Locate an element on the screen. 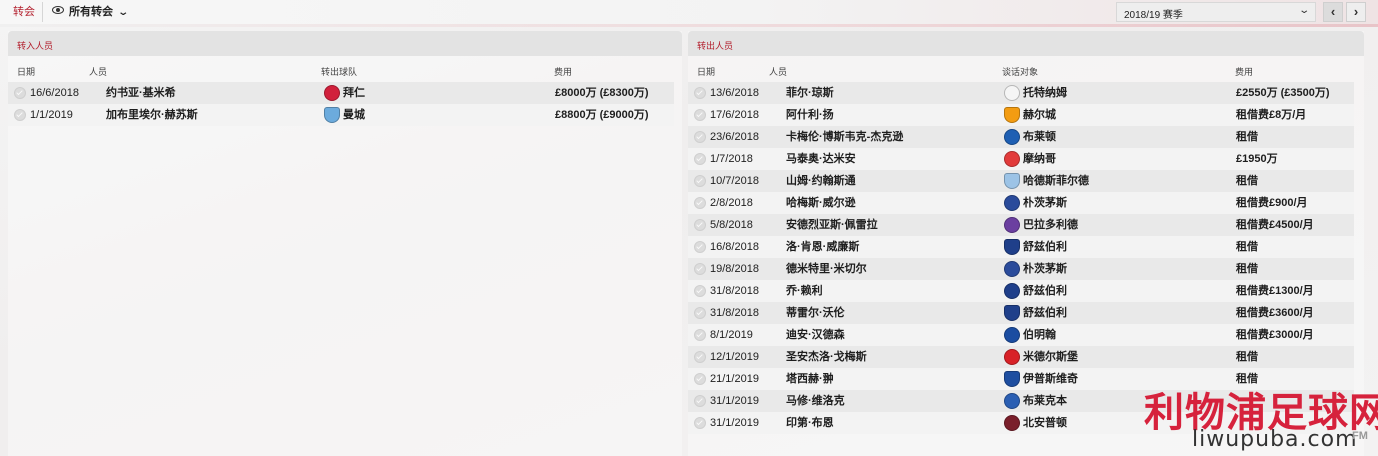 This screenshot has width=1378, height=456. transfer-view-dropdown: 所有转会 ⌄ is located at coordinates (91, 12).